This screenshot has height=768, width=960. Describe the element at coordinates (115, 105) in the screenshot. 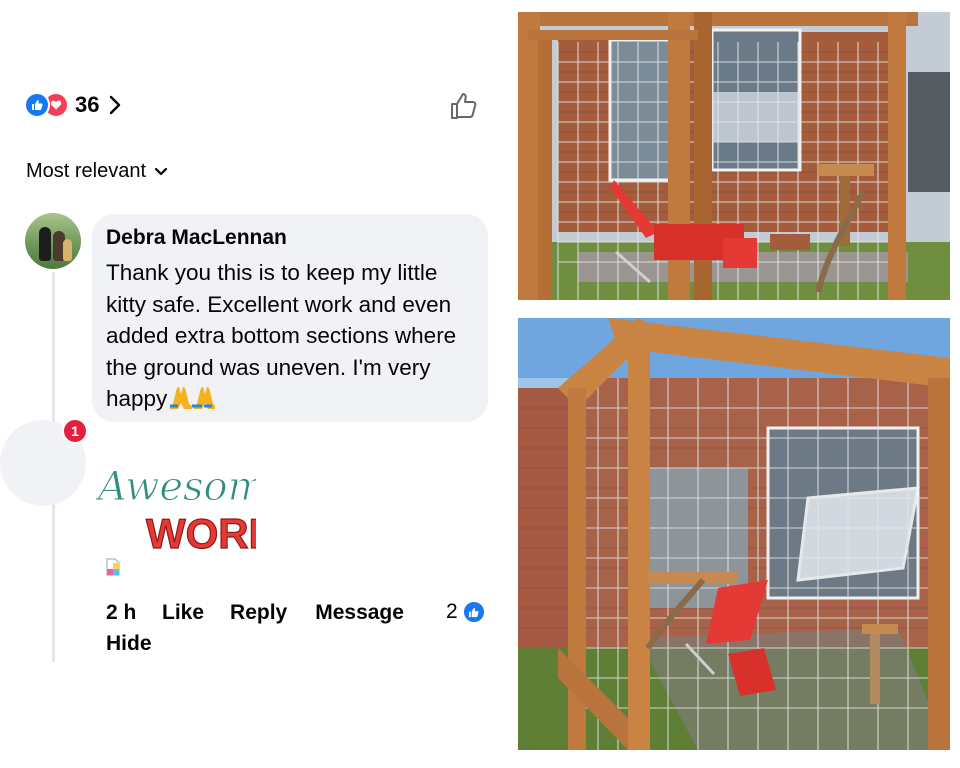

I see `chevron-right-icon` at that location.